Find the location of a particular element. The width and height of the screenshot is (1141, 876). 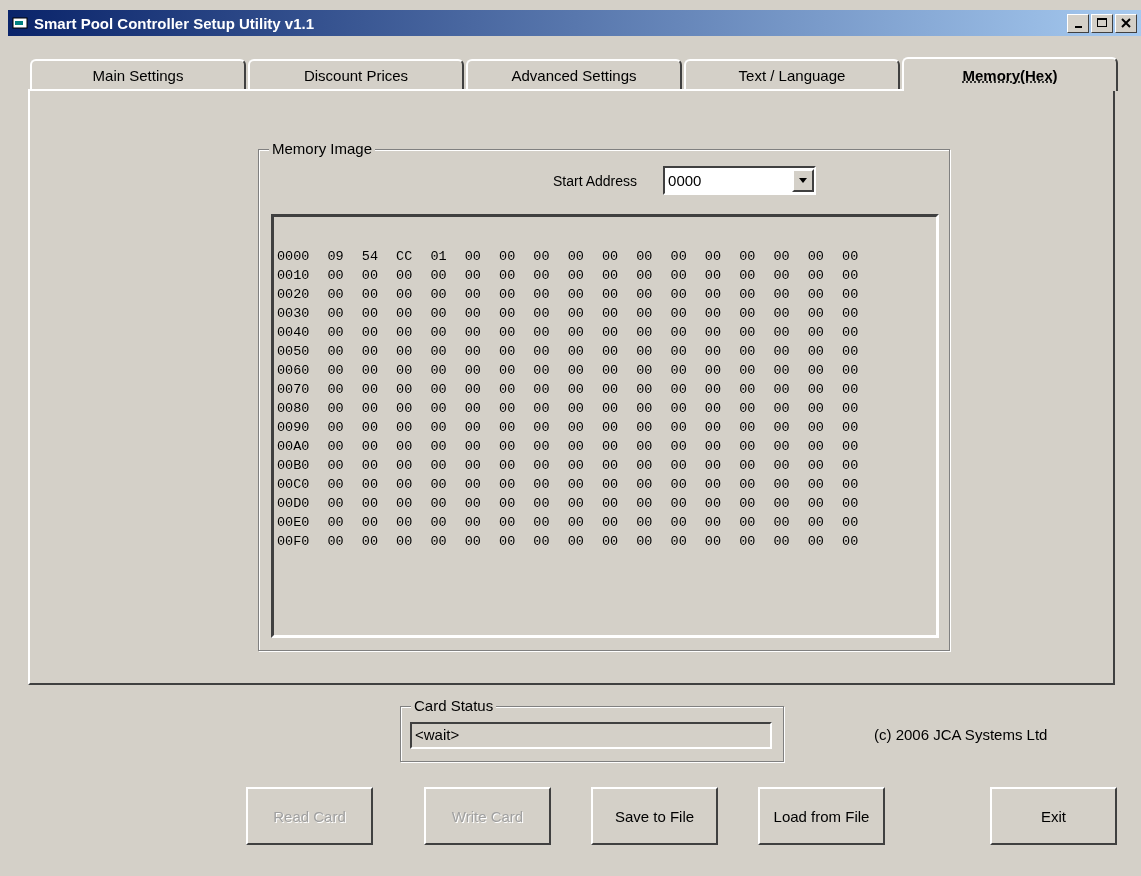

card-status-field: <wait> is located at coordinates (591, 735).